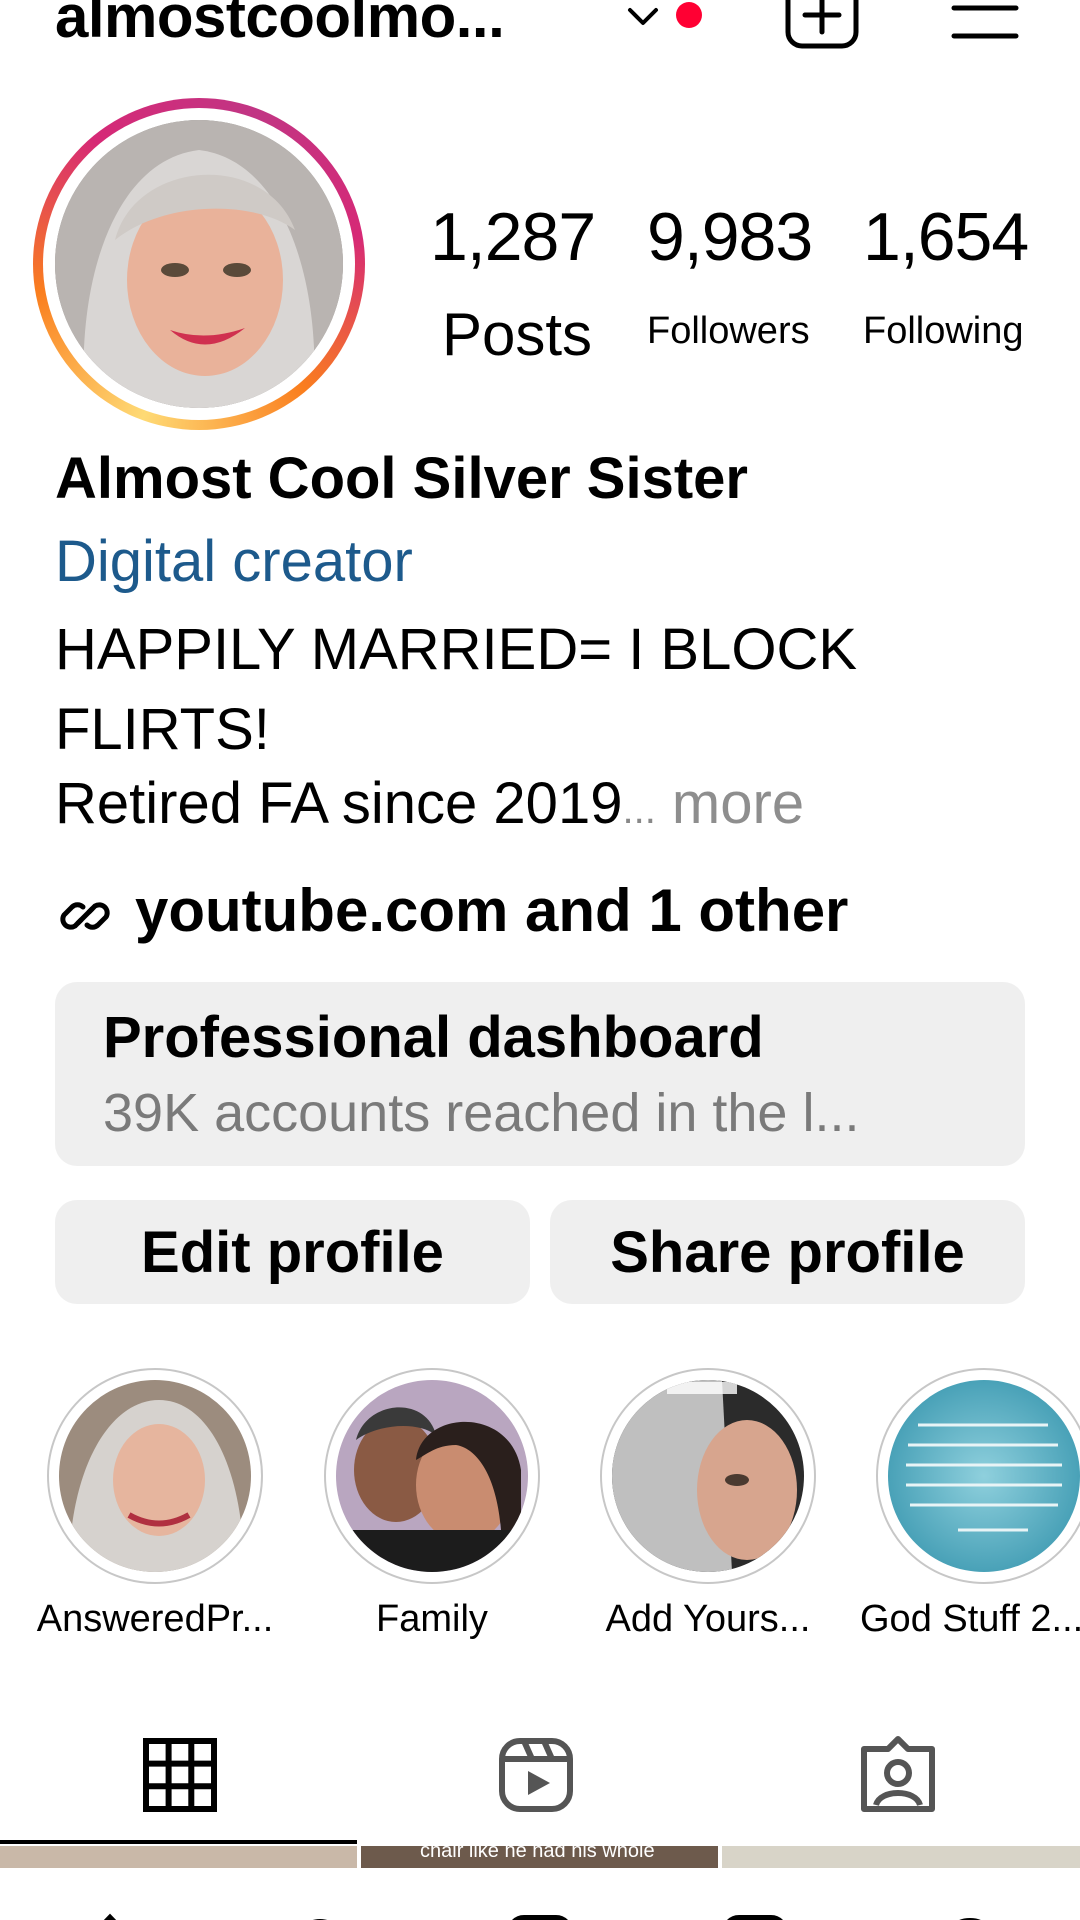 Image resolution: width=1080 pixels, height=1920 pixels. I want to click on highlight-god-stuff, so click(978, 1476).